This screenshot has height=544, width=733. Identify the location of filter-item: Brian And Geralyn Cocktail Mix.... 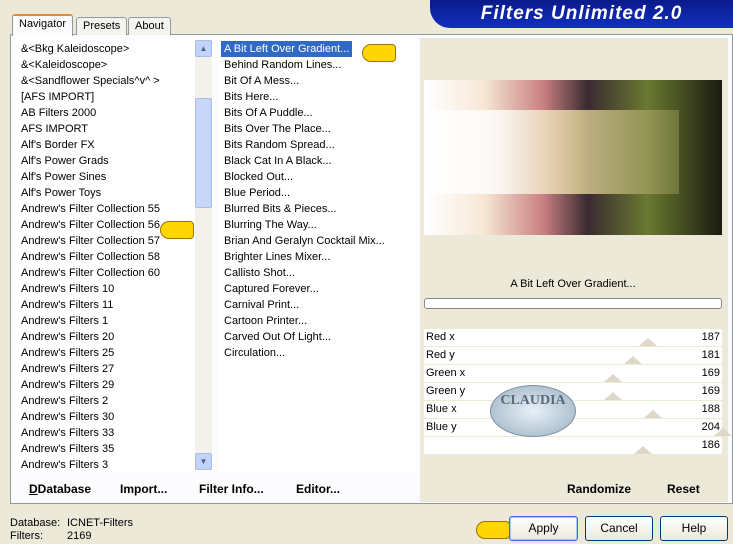
(317, 241).